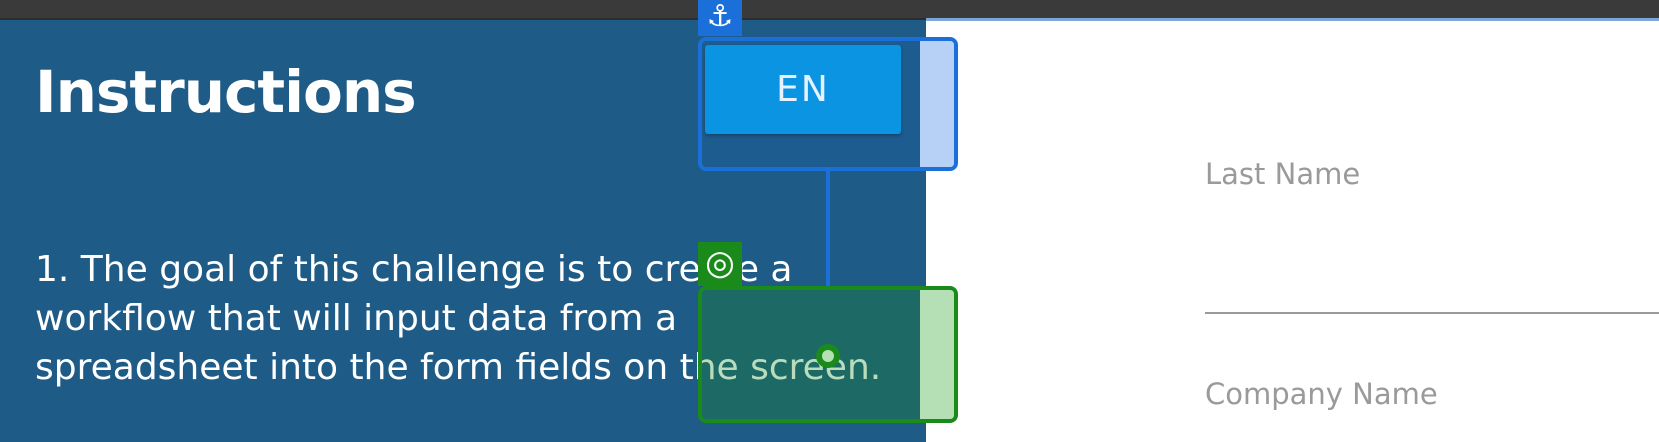  Describe the element at coordinates (1321, 394) in the screenshot. I see `company-name-label: Company Name` at that location.